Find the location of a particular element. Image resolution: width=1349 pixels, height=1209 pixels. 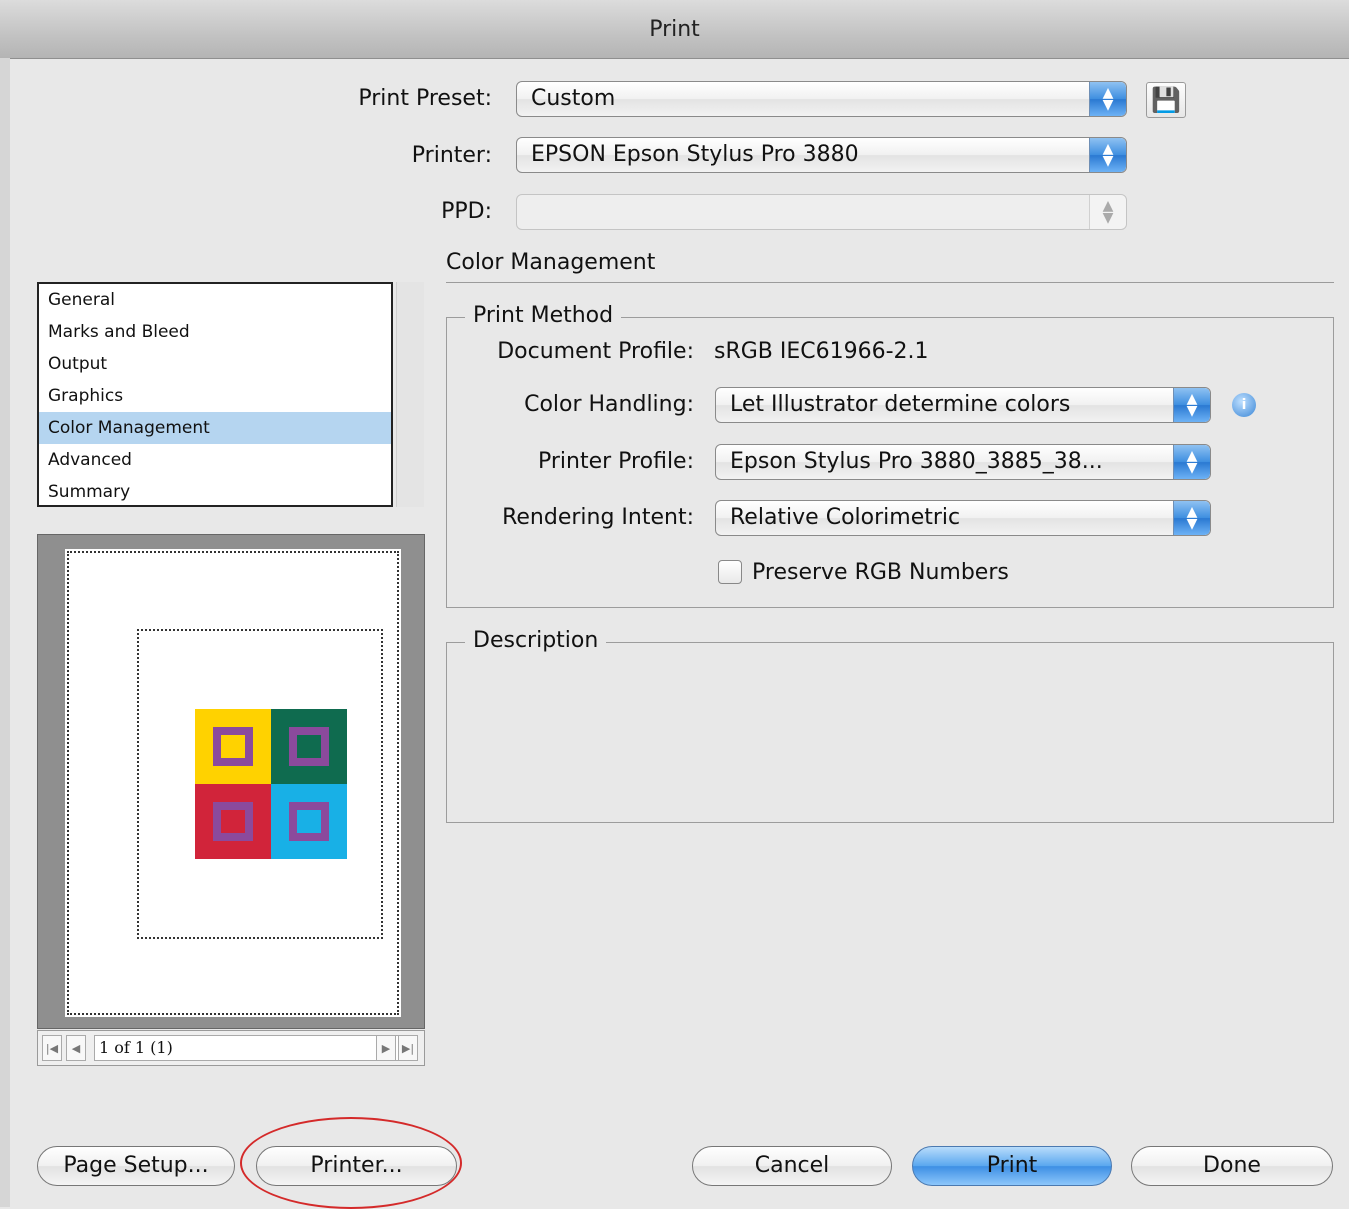

color-handling-popup: Let Illustrator determine colors ▲ ▼ is located at coordinates (963, 405).